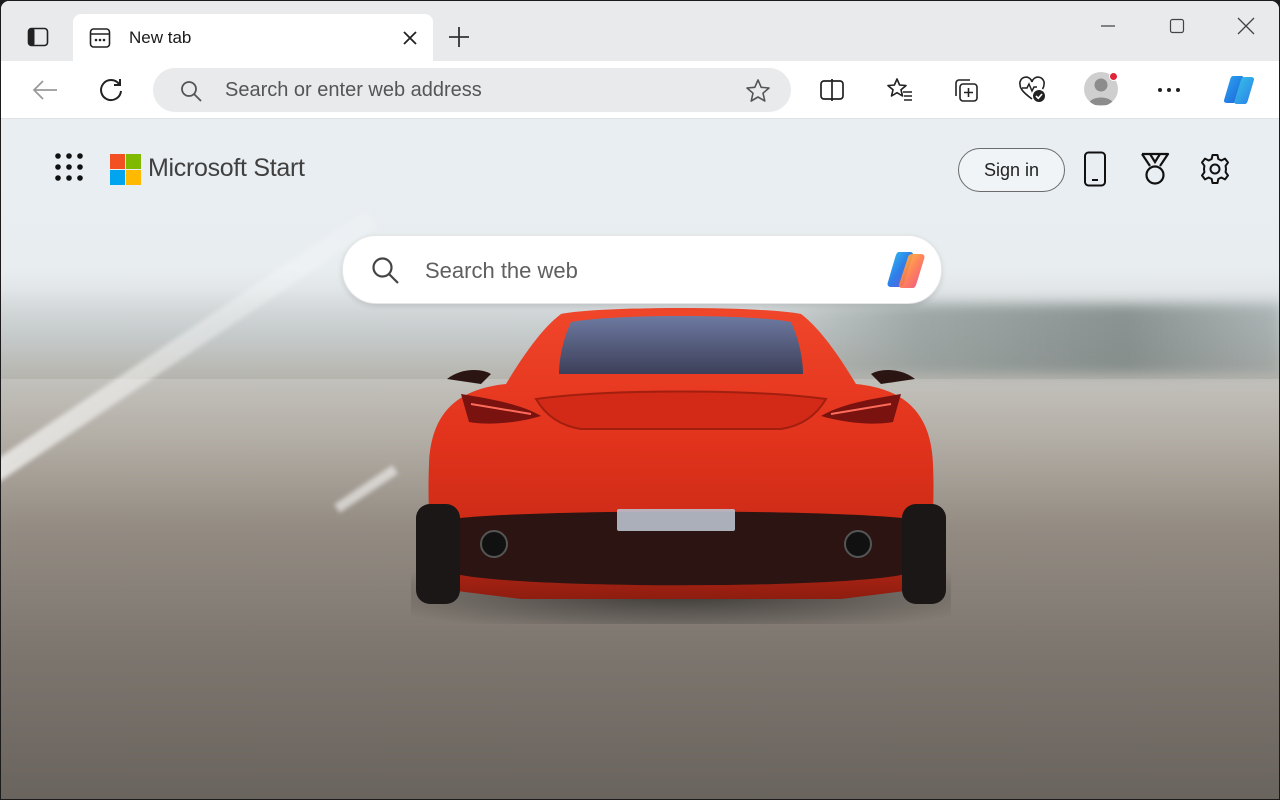 The height and width of the screenshot is (800, 1280). I want to click on back-arrow-icon, so click(44, 90).